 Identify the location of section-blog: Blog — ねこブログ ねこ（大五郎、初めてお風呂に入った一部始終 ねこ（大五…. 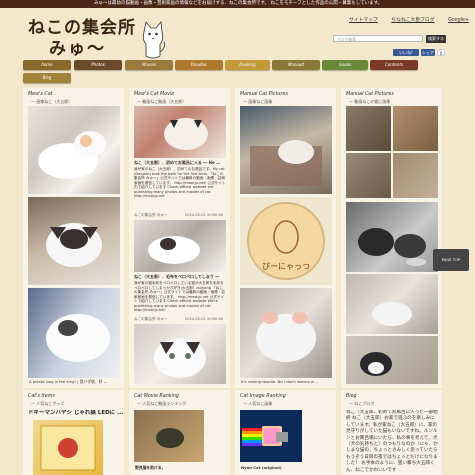
(391, 432).